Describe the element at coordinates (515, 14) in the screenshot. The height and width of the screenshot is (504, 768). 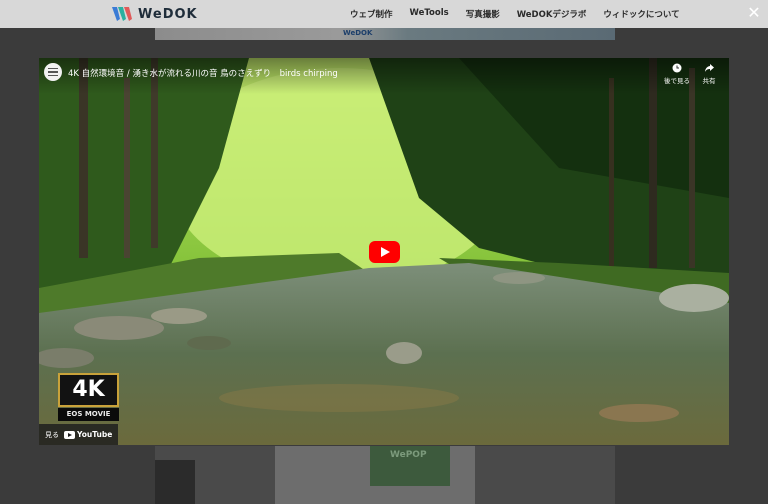
I see `main-nav: ウェブ制作 WeTools 写真撮影 WeDOKデジラボ ウィドックについて` at that location.